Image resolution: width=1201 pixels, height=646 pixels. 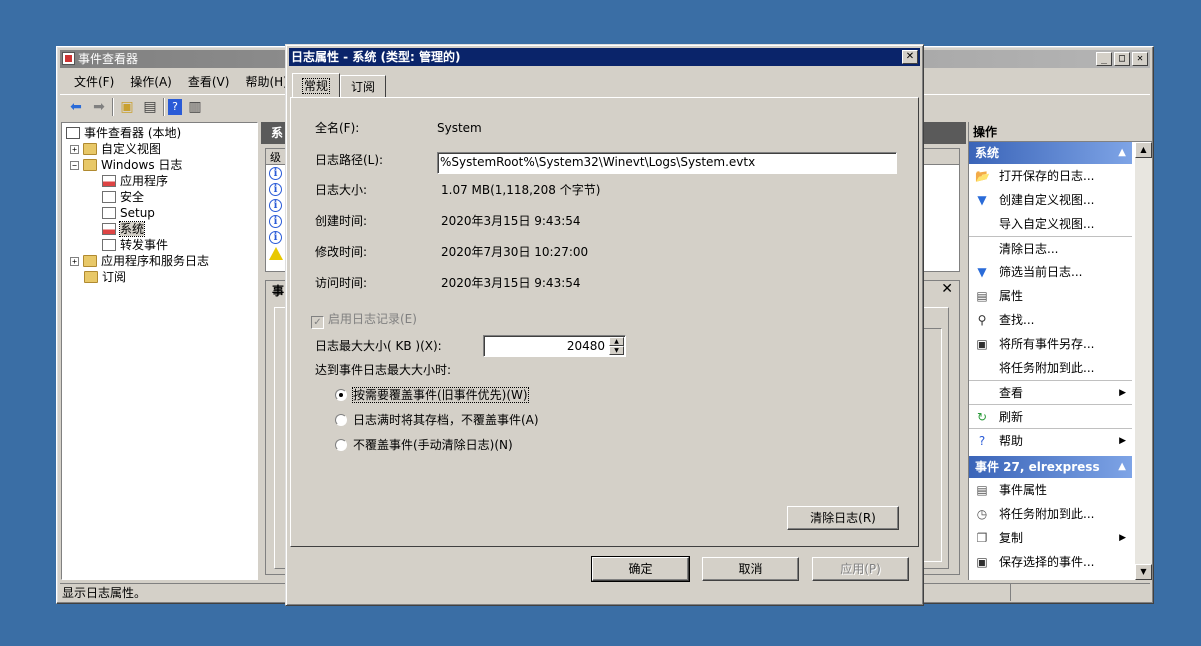 I want to click on cancel-button: 取消, so click(x=750, y=569).